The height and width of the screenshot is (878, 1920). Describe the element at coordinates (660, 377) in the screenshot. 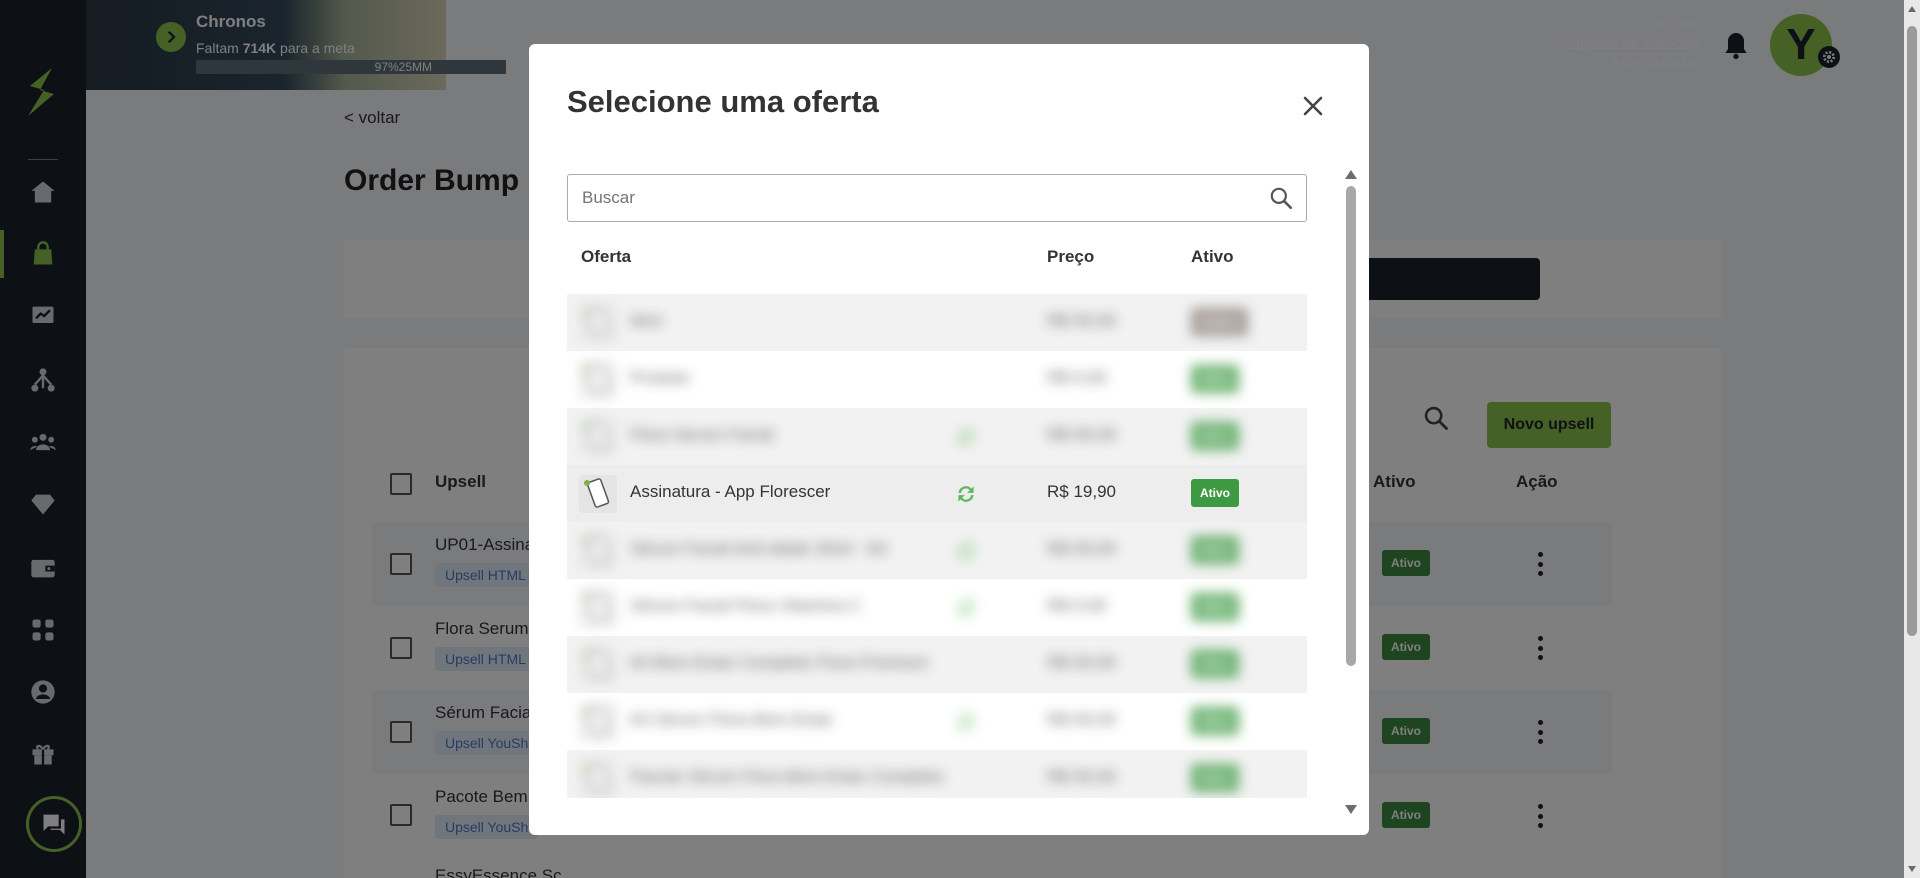

I see `offer-name: Produto` at that location.